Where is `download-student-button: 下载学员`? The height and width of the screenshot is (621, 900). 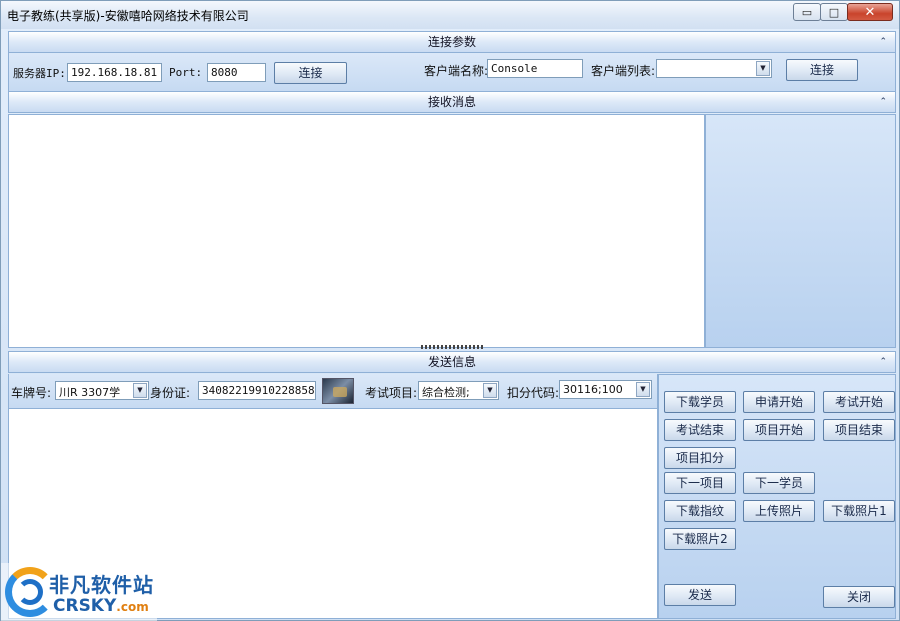 download-student-button: 下载学员 is located at coordinates (700, 402).